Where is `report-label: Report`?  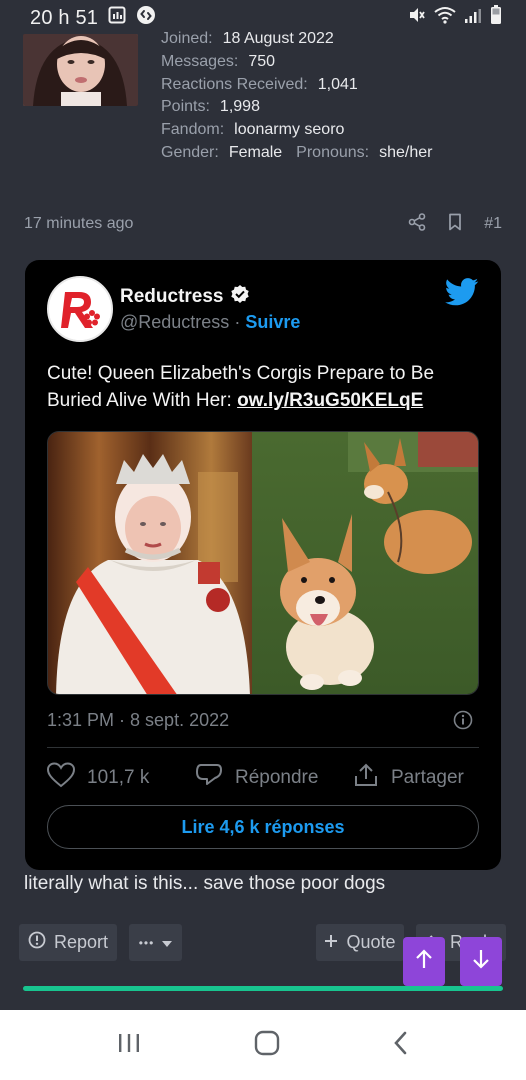 report-label: Report is located at coordinates (81, 942).